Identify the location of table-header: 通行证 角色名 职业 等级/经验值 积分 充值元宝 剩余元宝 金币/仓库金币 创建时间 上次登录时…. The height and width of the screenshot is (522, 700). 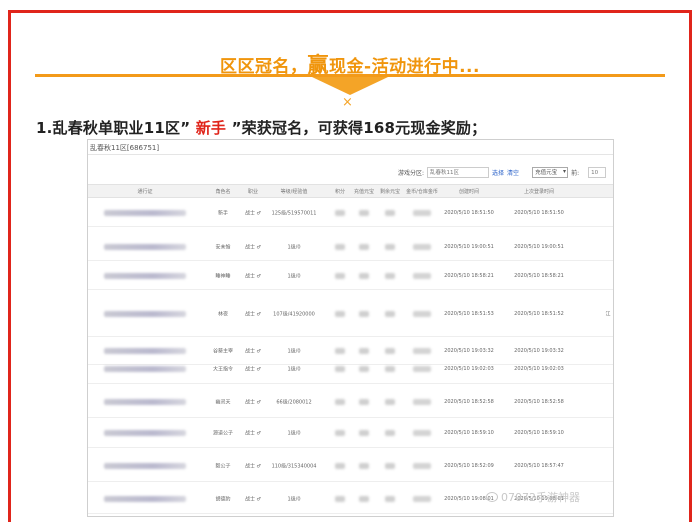
(350, 191).